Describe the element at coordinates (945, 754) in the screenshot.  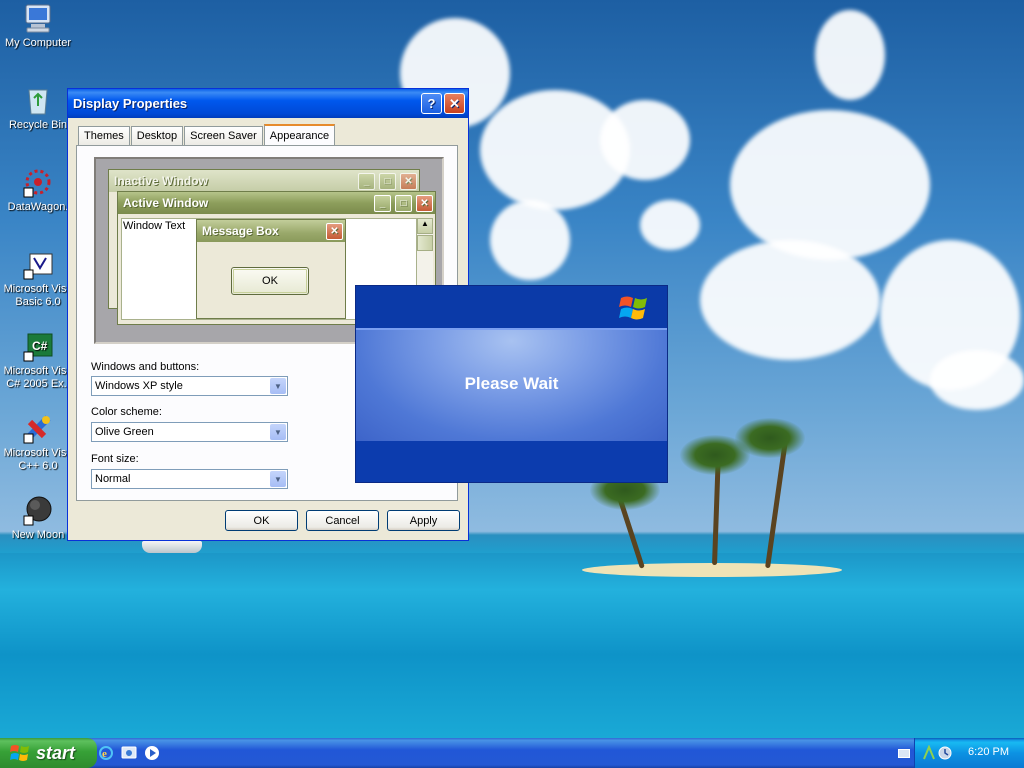
I see `security-tray-icon` at that location.